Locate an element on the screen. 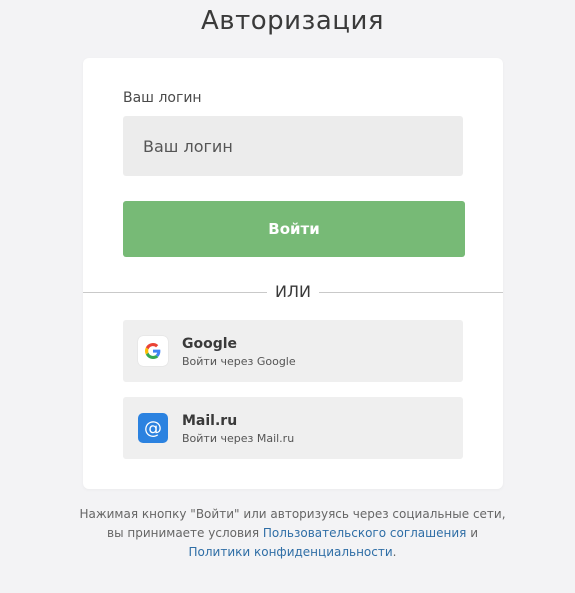 This screenshot has height=593, width=575. google-login-button: Google Войти через Google is located at coordinates (293, 351).